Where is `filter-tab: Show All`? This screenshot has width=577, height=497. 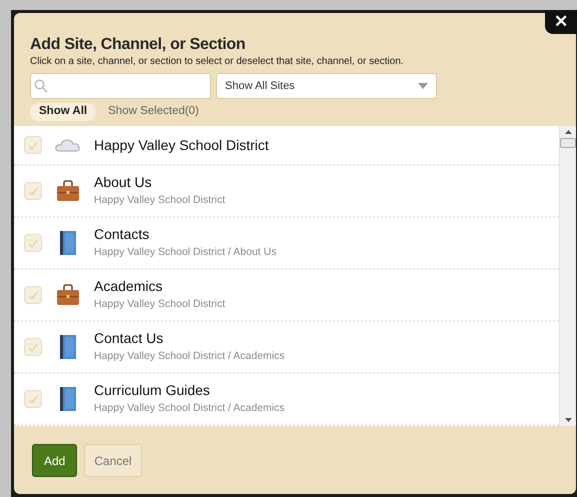 filter-tab: Show All is located at coordinates (63, 112).